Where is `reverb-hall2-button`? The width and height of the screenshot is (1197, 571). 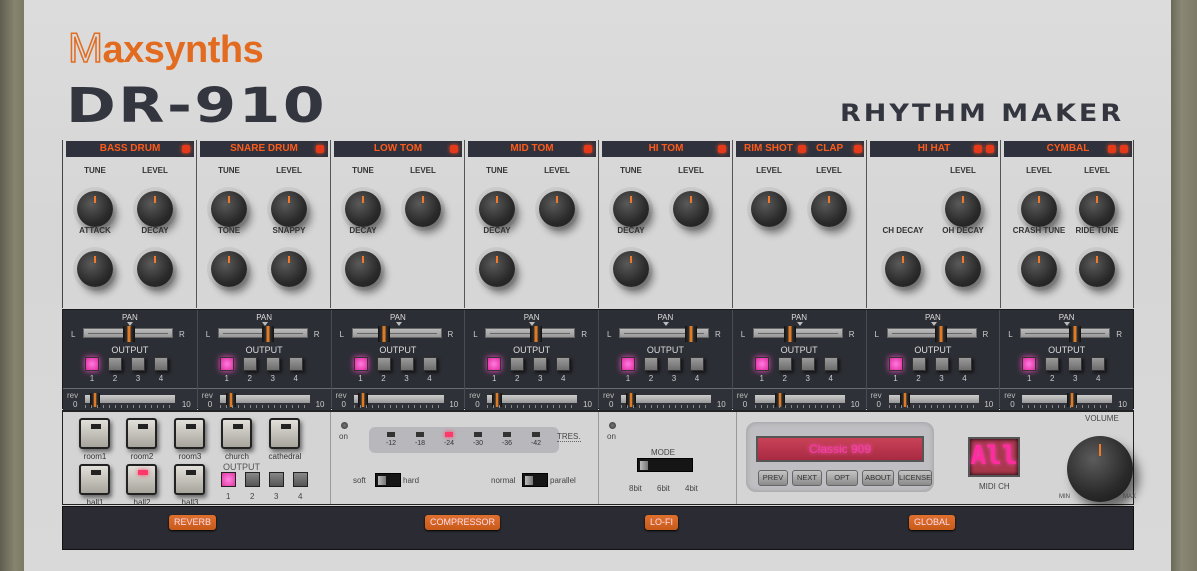 reverb-hall2-button is located at coordinates (141, 479).